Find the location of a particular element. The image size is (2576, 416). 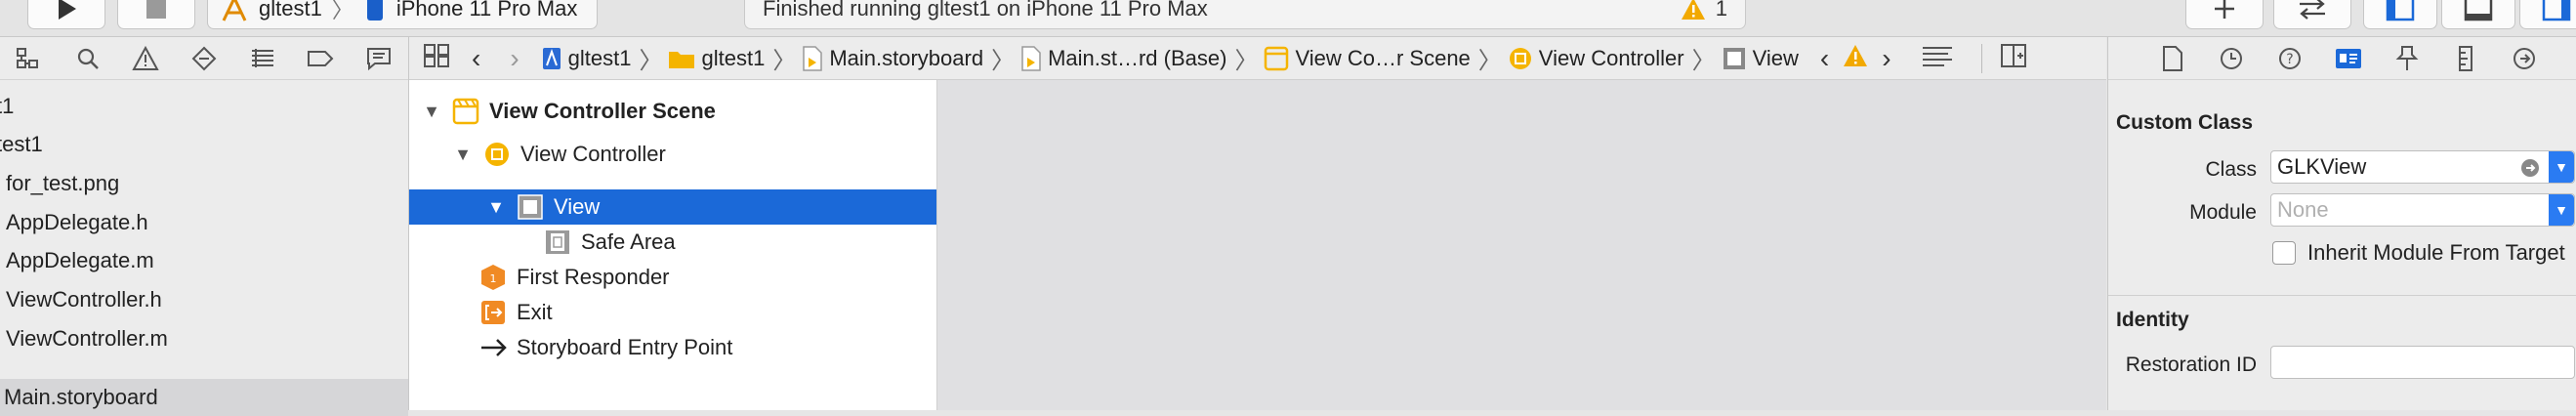

crumb-scene: View Co…r Scene is located at coordinates (1367, 58).